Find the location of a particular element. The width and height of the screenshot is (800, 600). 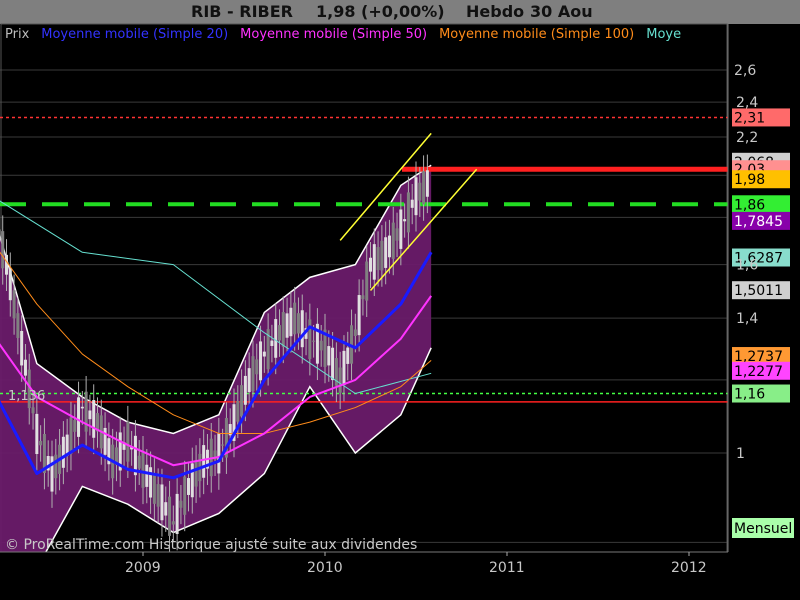

price-label: 2,31 is located at coordinates (749, 118).